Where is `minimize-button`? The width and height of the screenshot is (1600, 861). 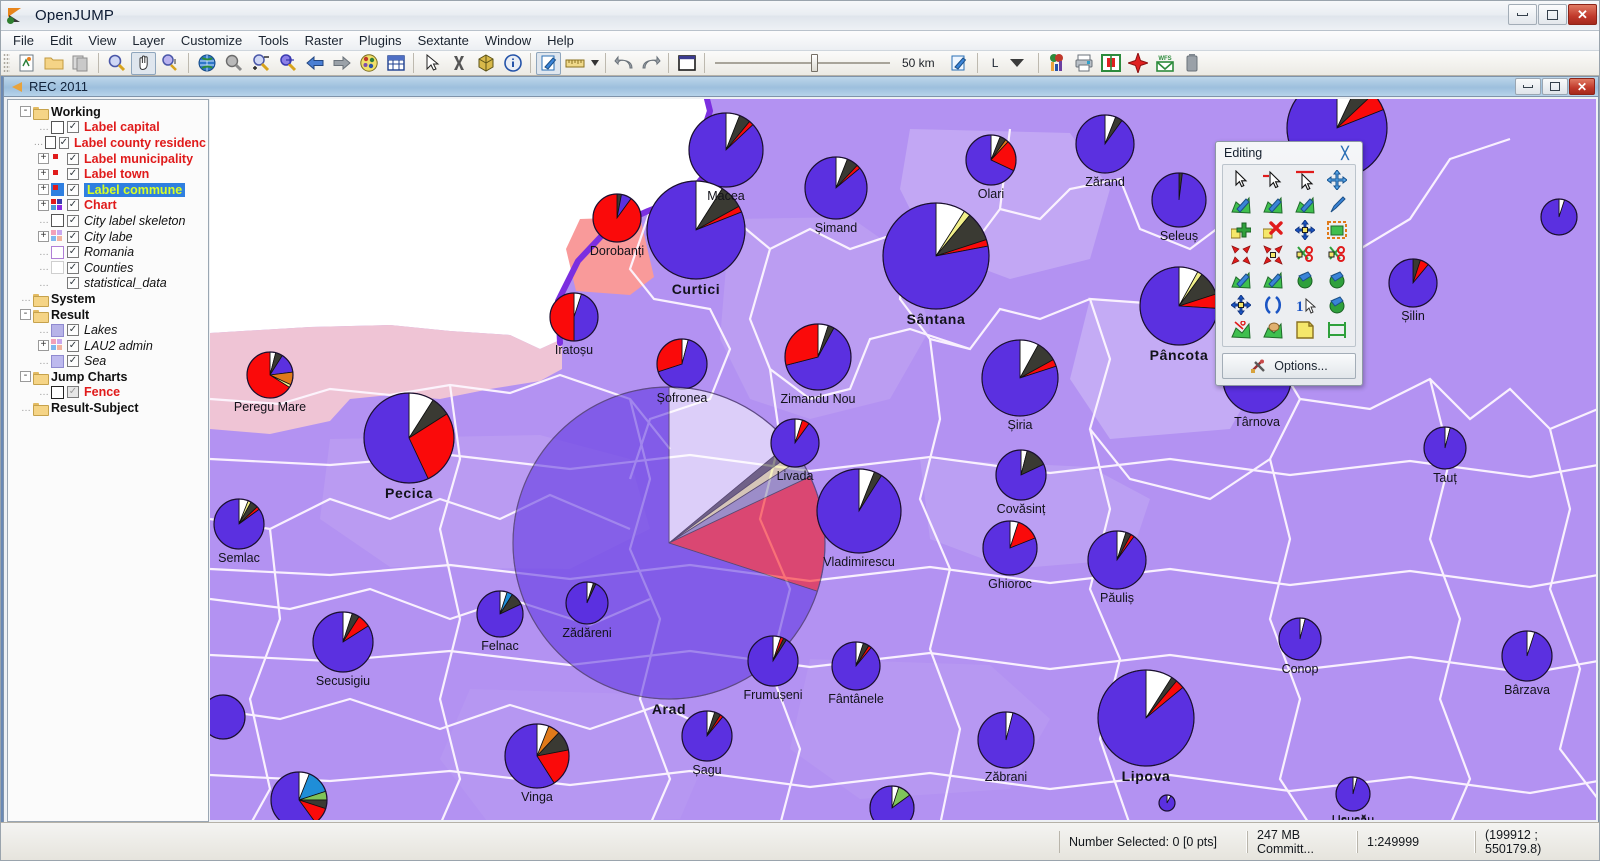
minimize-button is located at coordinates (1522, 14).